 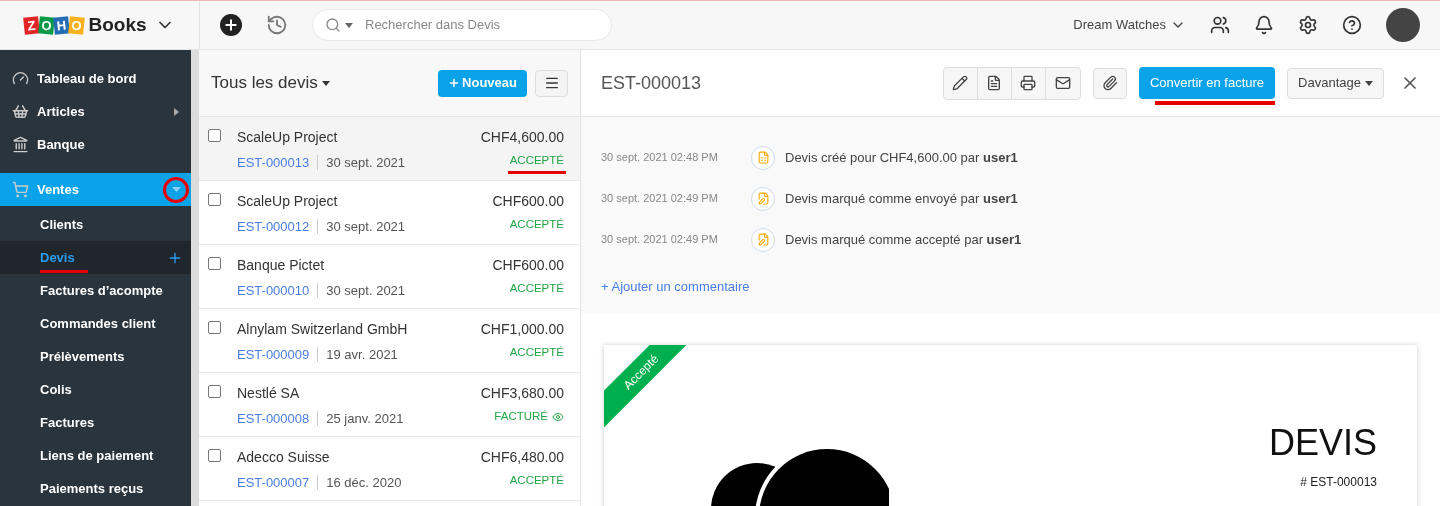 What do you see at coordinates (95, 455) in the screenshot?
I see `sidebar-subitem: Liens de paiement` at bounding box center [95, 455].